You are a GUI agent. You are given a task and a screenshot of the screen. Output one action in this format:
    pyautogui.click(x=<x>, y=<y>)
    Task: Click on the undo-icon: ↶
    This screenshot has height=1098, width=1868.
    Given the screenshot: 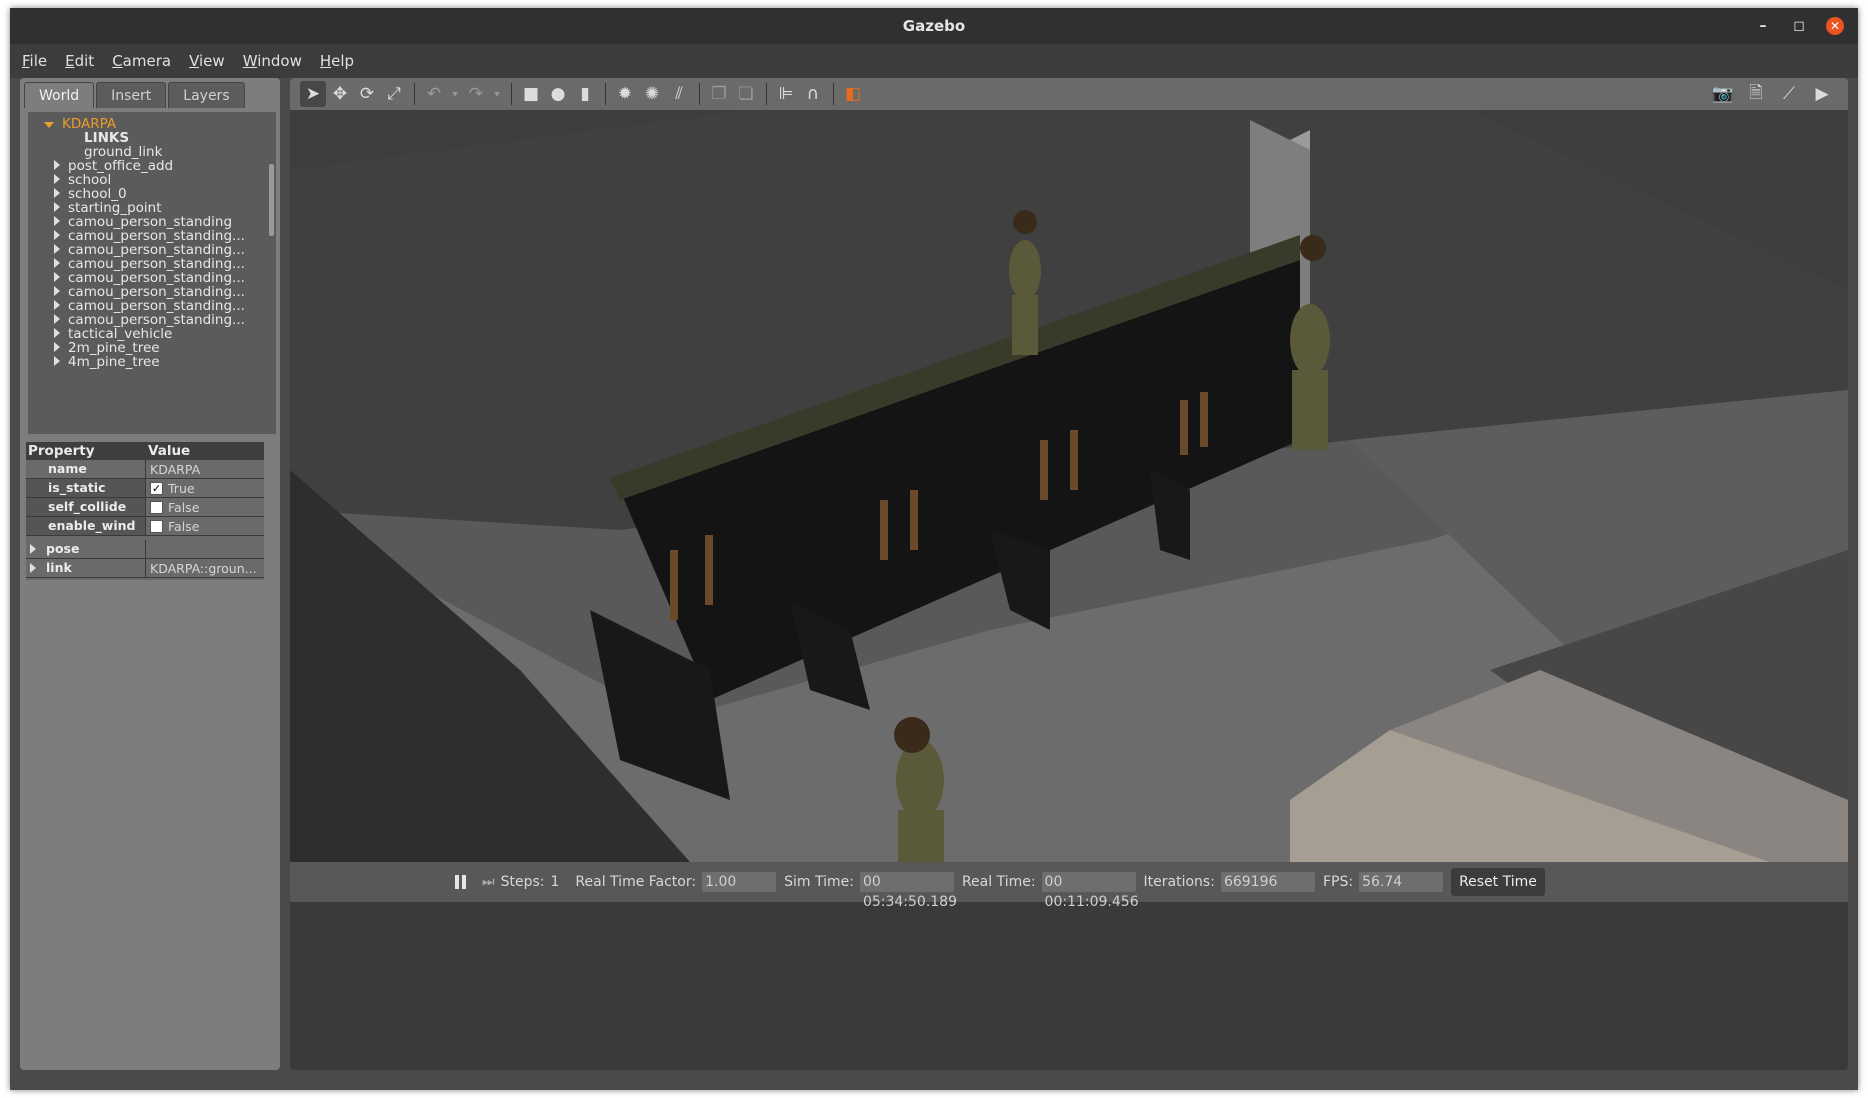 What is the action you would take?
    pyautogui.click(x=434, y=94)
    